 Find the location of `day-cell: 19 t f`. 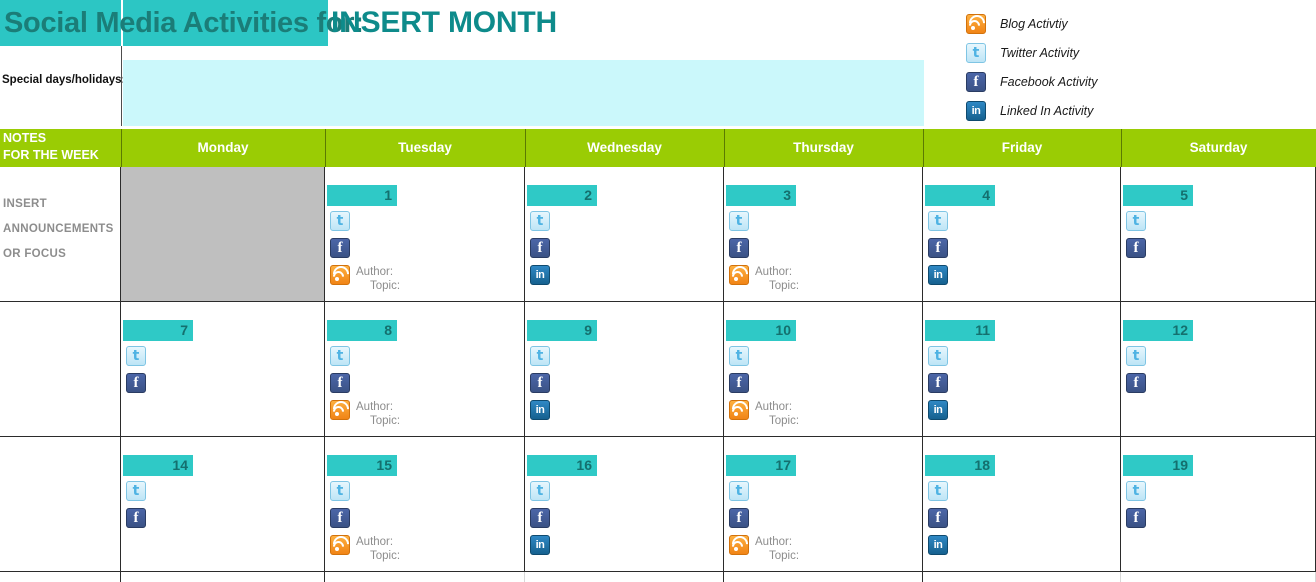

day-cell: 19 t f is located at coordinates (1218, 504).